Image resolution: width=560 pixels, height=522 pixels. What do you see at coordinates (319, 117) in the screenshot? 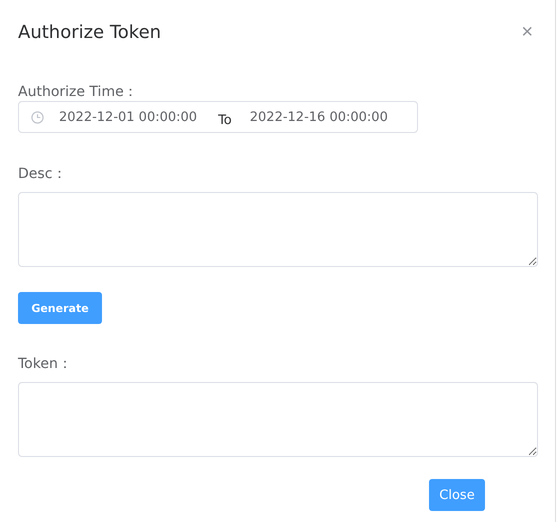
I see `end-date: 2022-12-16 00:00:00` at bounding box center [319, 117].